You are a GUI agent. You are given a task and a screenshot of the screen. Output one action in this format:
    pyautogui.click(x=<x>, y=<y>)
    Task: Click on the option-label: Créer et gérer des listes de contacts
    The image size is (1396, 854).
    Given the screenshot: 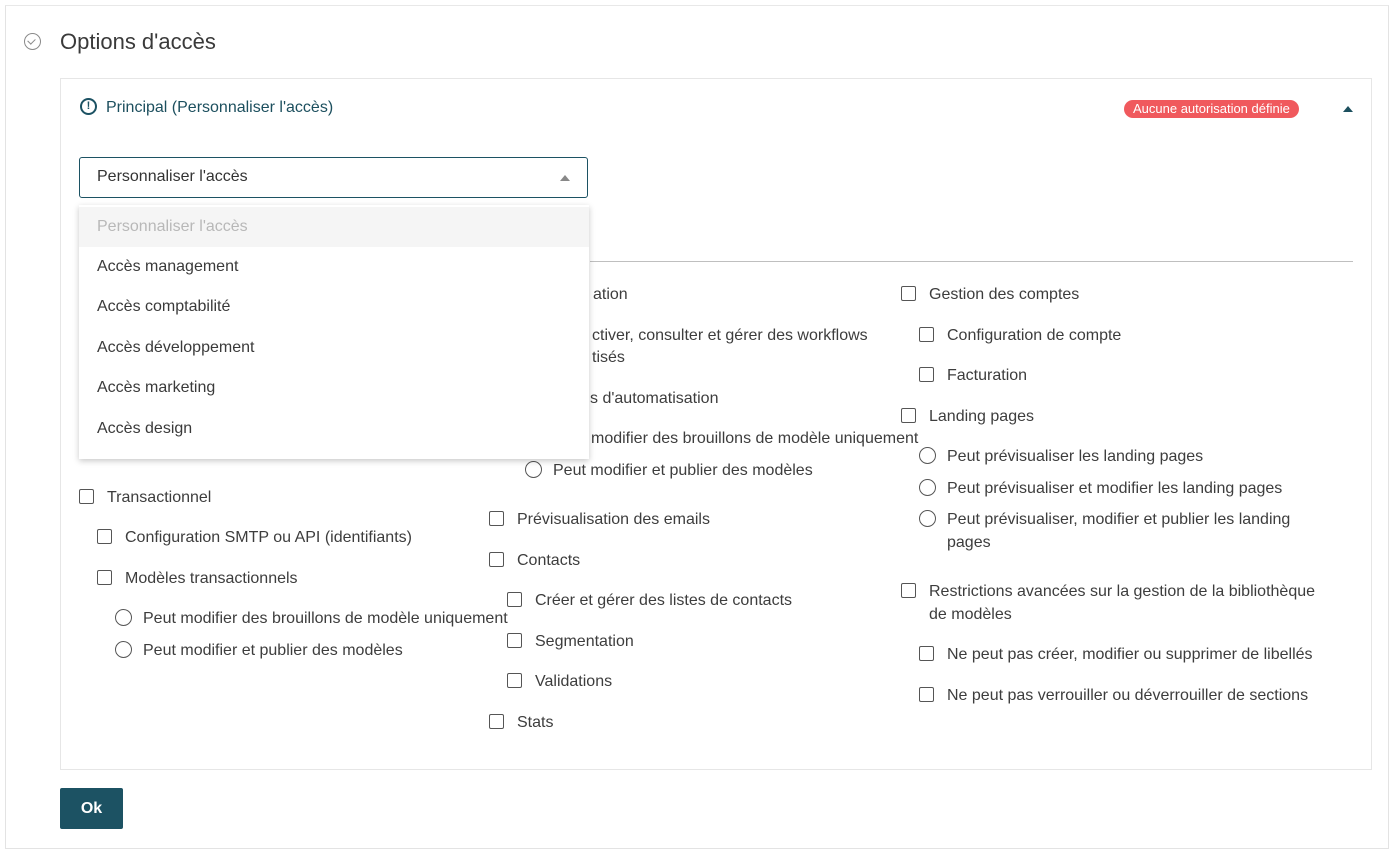 What is the action you would take?
    pyautogui.click(x=664, y=600)
    